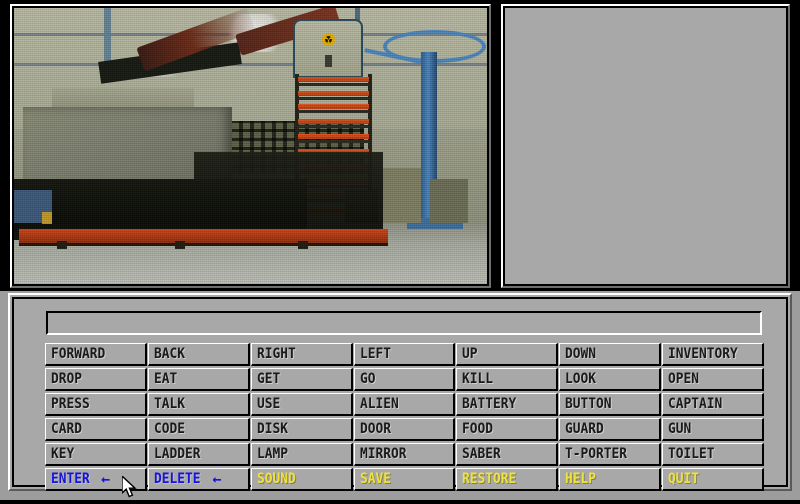 This screenshot has height=504, width=800. I want to click on verb-button-mirror: MIRROR, so click(404, 454).